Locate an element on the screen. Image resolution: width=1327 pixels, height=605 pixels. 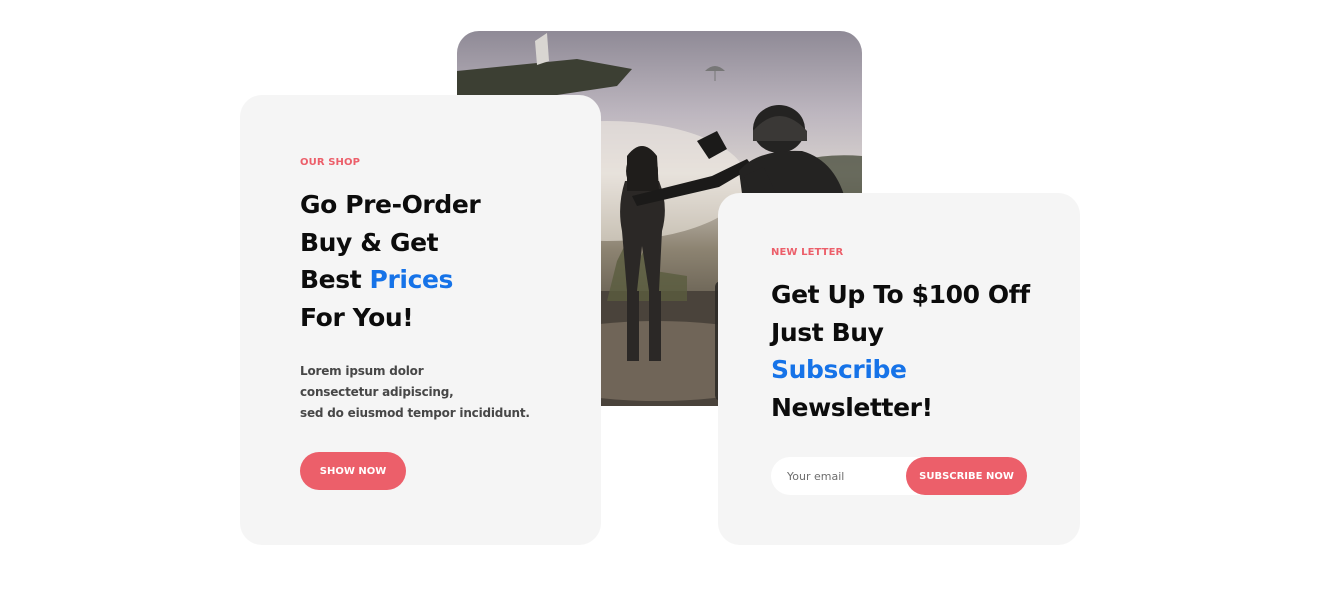
email-input is located at coordinates (841, 476).